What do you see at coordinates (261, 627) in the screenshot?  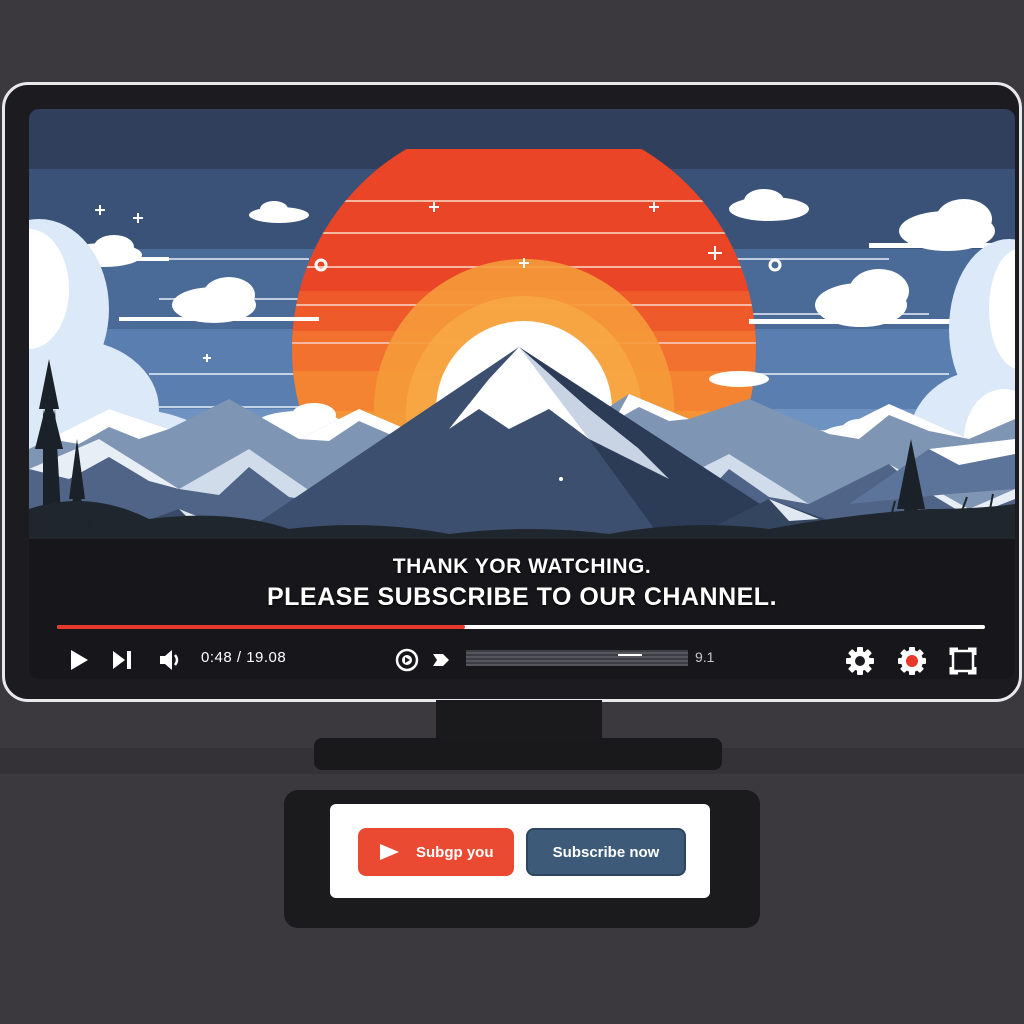 I see `progress-played` at bounding box center [261, 627].